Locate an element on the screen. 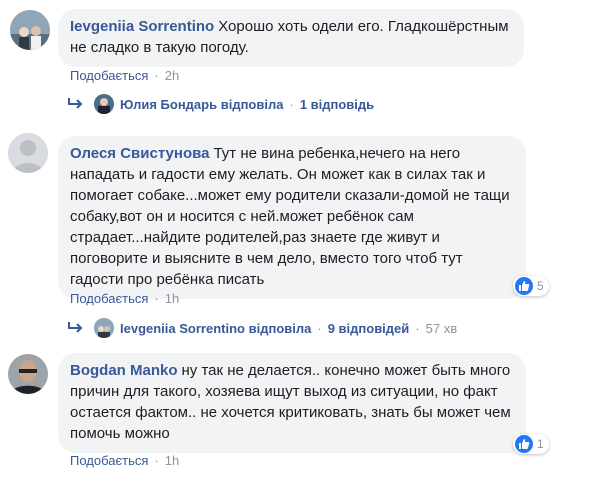 The width and height of the screenshot is (591, 479). comment-time: 2h is located at coordinates (172, 75).